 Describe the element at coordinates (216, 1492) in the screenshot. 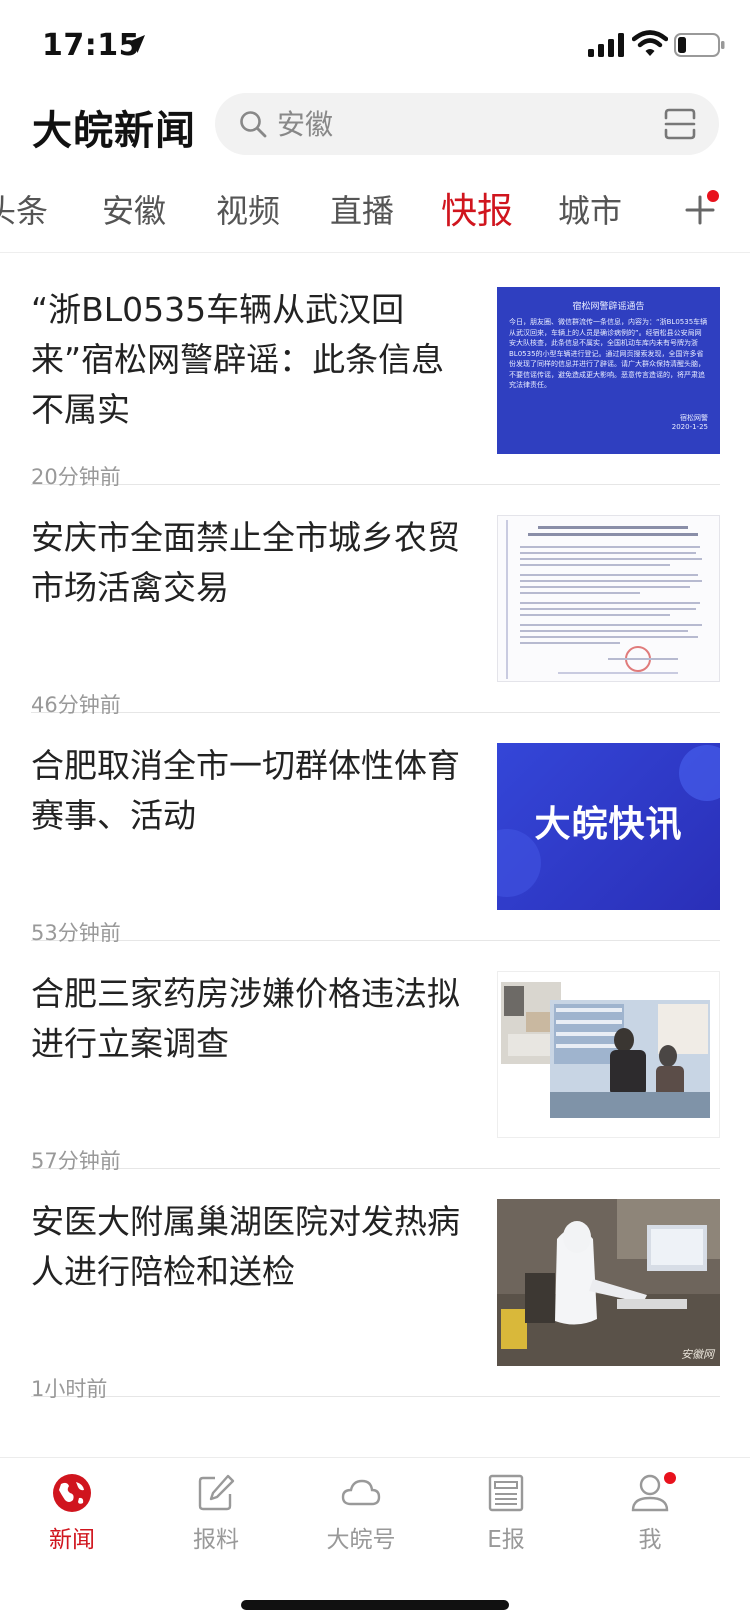

I see `edit-icon` at that location.